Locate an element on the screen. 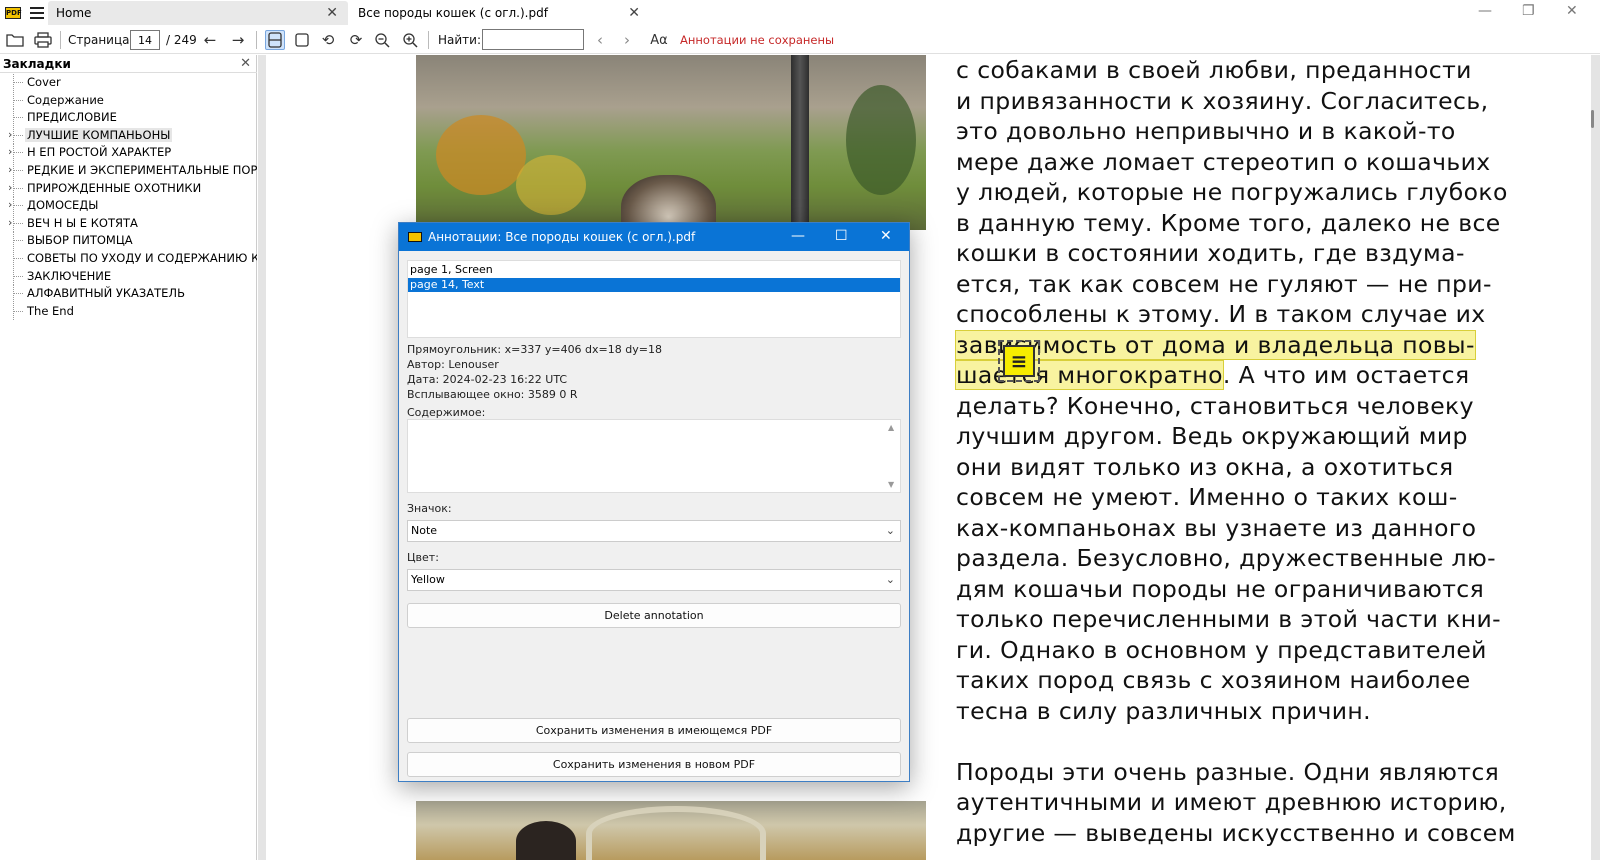  bookmark-label: The End is located at coordinates (50, 310).